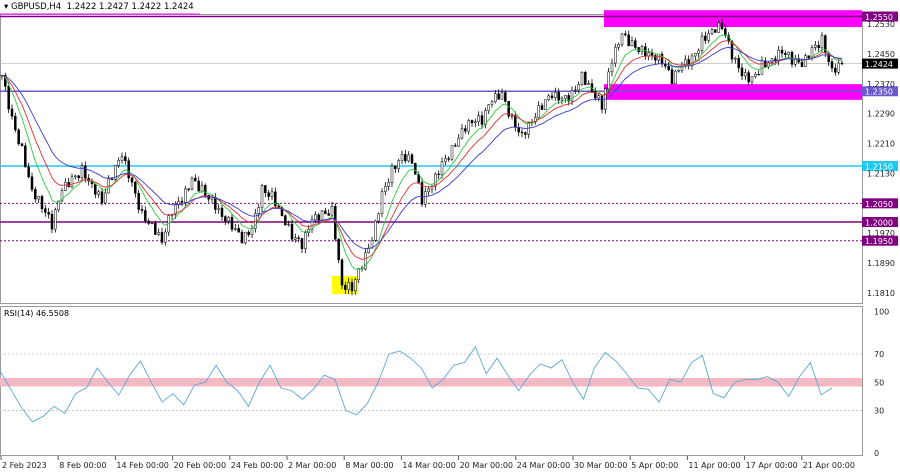  I want to click on rsi-tick-label: 0, so click(876, 453).